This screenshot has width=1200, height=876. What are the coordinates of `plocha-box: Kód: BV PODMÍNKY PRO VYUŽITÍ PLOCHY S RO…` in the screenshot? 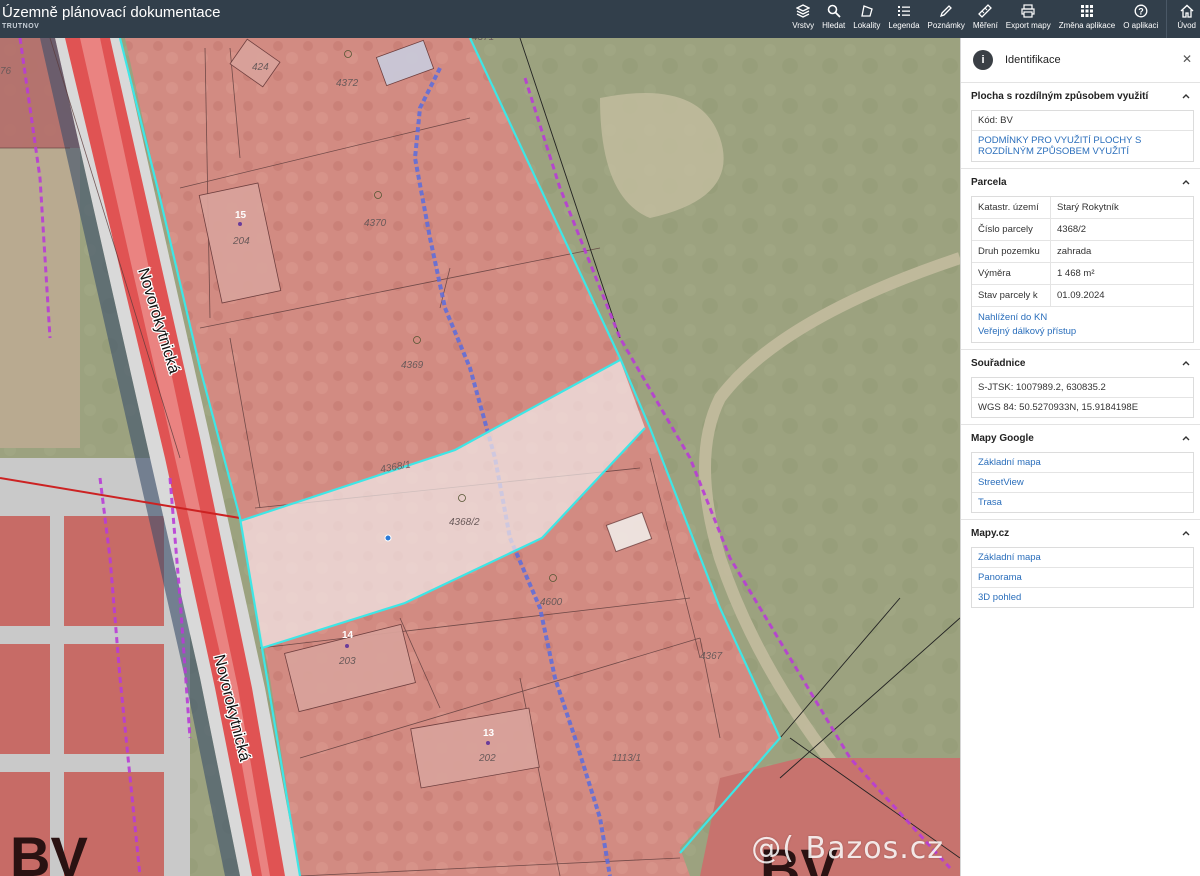 It's located at (1082, 136).